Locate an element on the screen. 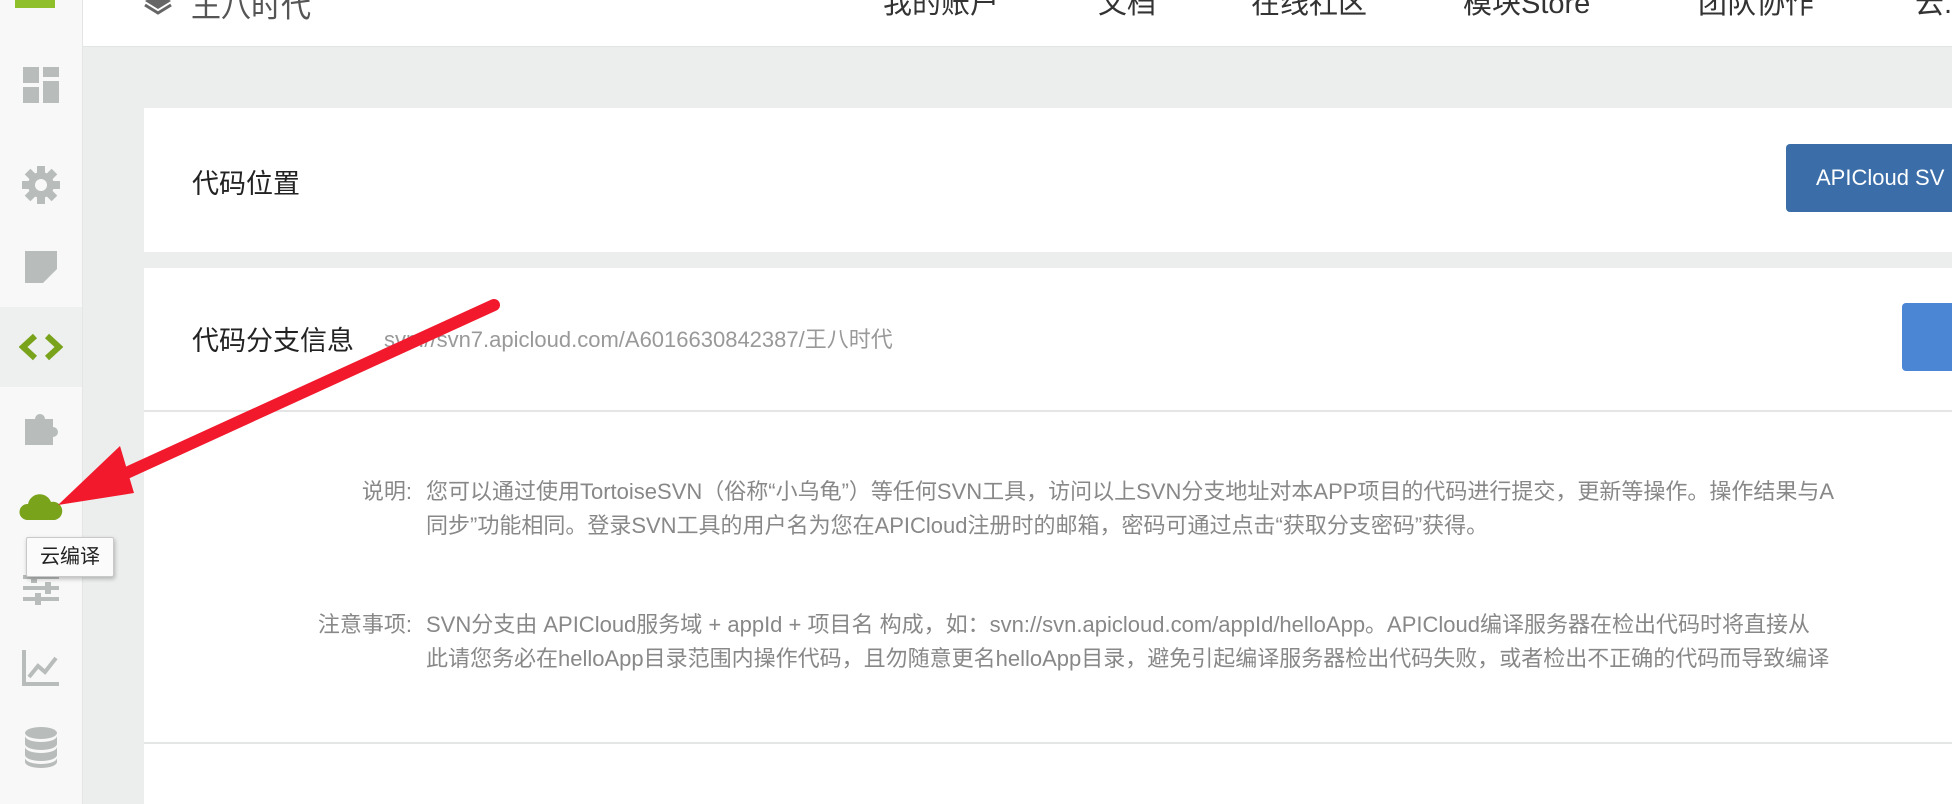 Image resolution: width=1952 pixels, height=804 pixels. nav-community: 在线社区 is located at coordinates (1309, 12).